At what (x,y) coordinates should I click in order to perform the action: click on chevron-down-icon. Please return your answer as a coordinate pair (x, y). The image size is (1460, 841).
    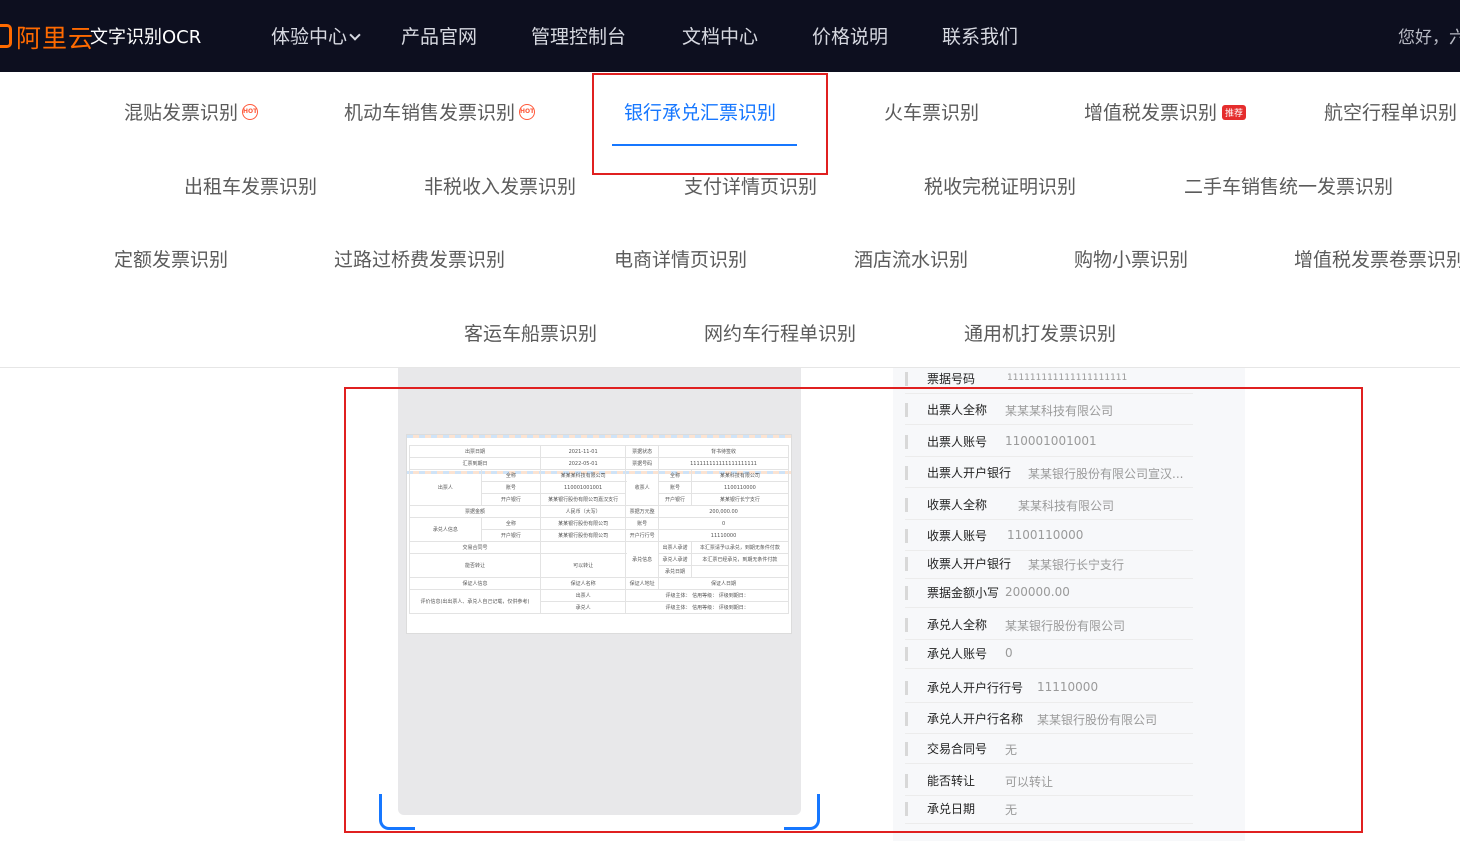
    Looking at the image, I should click on (355, 35).